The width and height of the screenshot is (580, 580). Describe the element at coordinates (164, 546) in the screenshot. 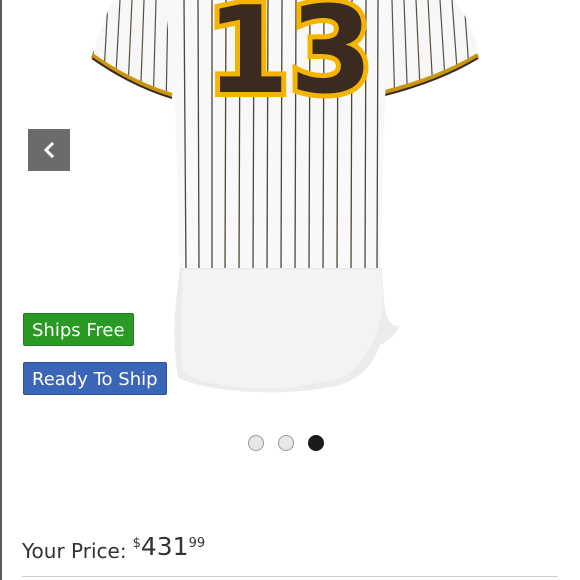

I see `price-dollars: 431` at that location.